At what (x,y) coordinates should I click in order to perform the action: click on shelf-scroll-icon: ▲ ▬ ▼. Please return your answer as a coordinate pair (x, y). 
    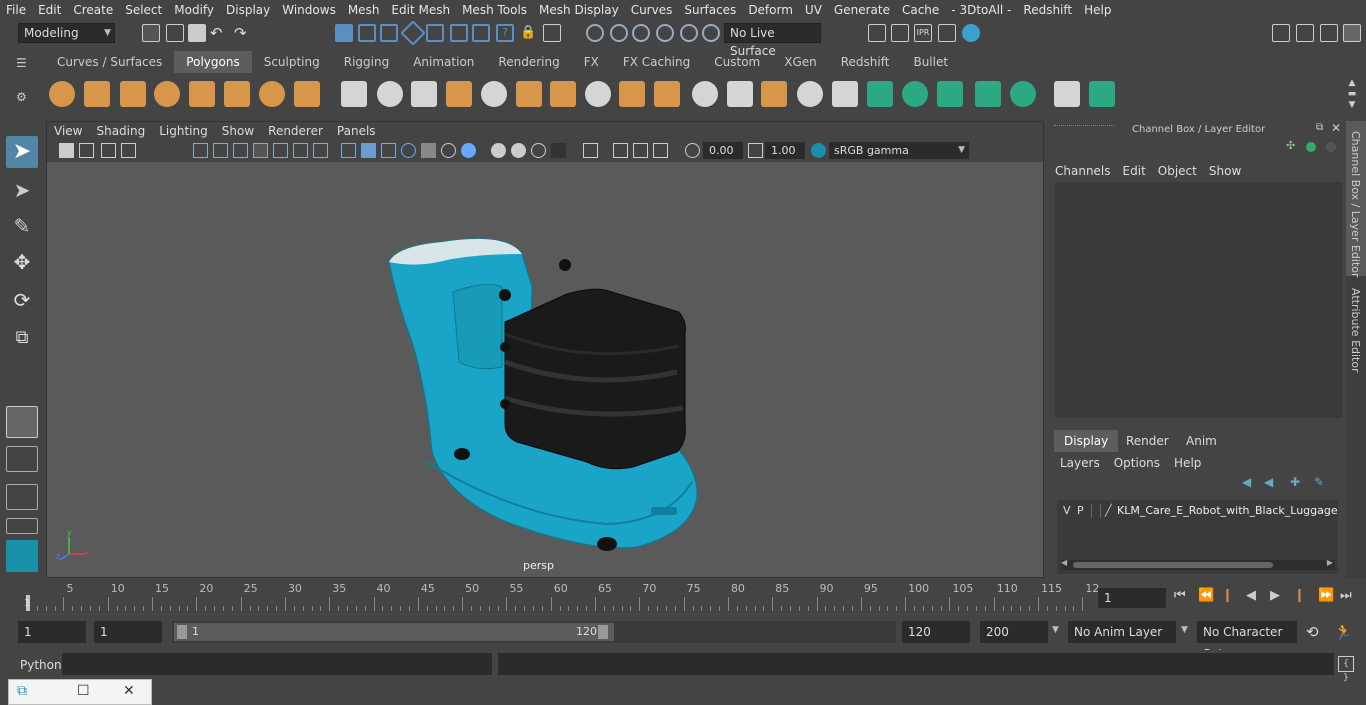
    Looking at the image, I should click on (1352, 95).